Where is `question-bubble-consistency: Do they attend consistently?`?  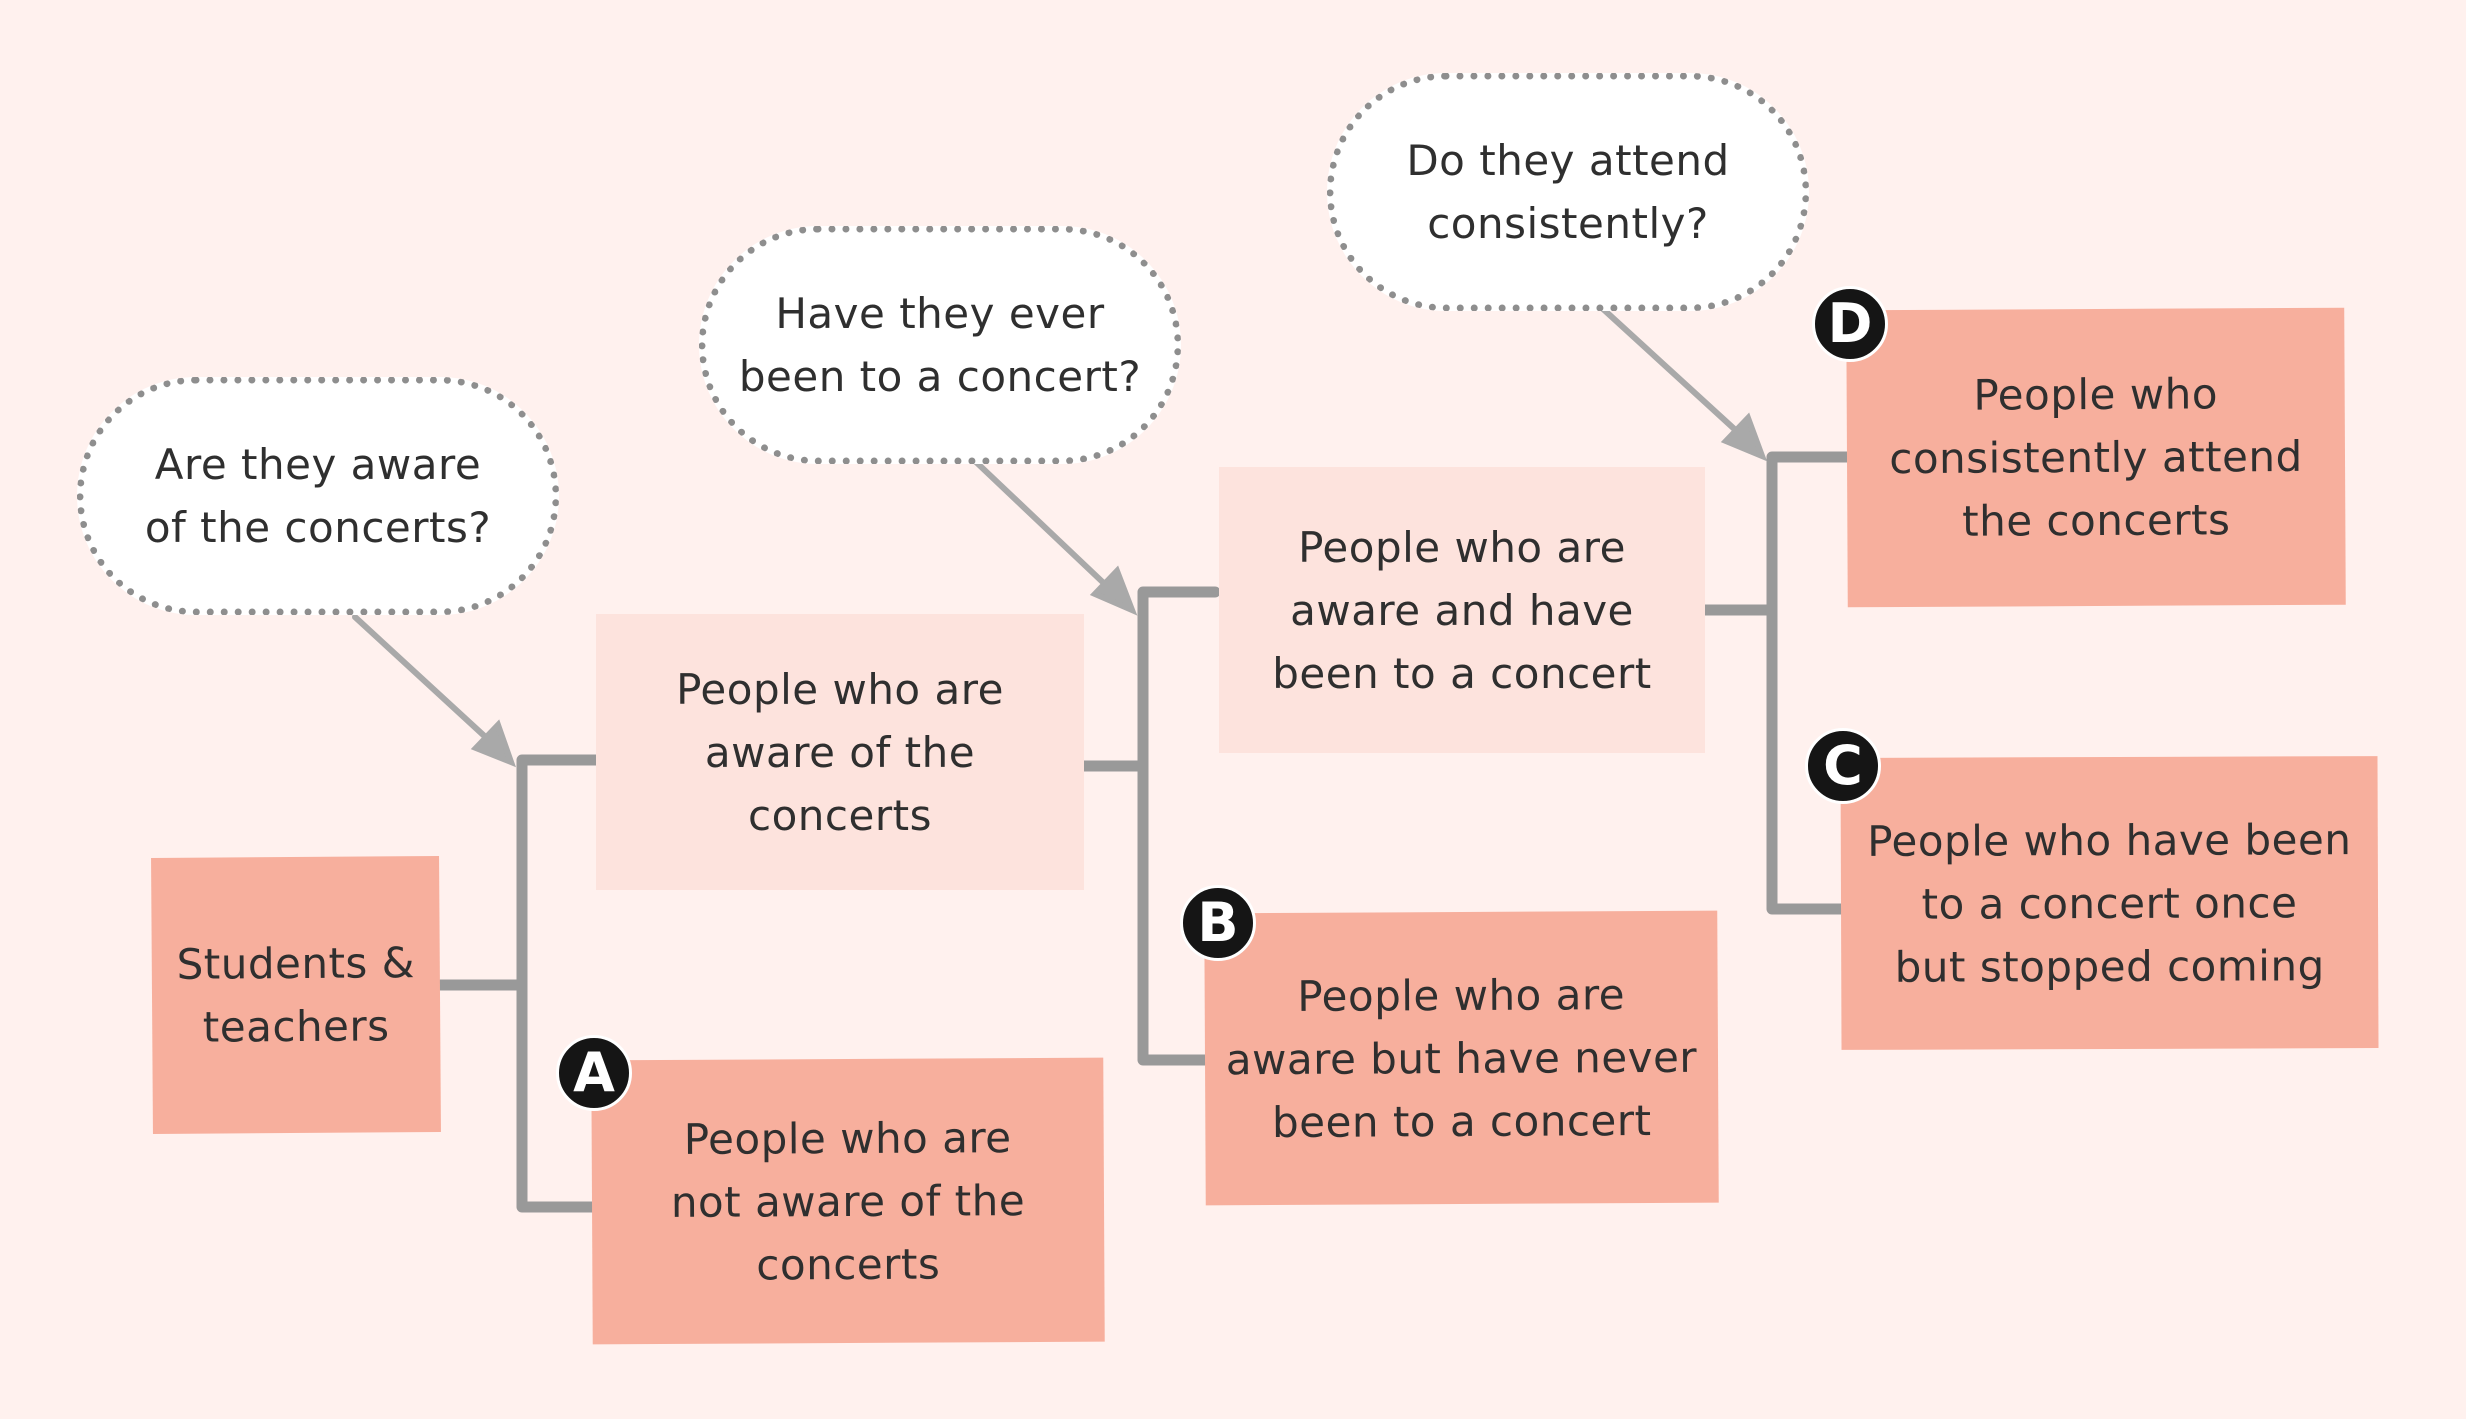
question-bubble-consistency: Do they attend consistently? is located at coordinates (1568, 192).